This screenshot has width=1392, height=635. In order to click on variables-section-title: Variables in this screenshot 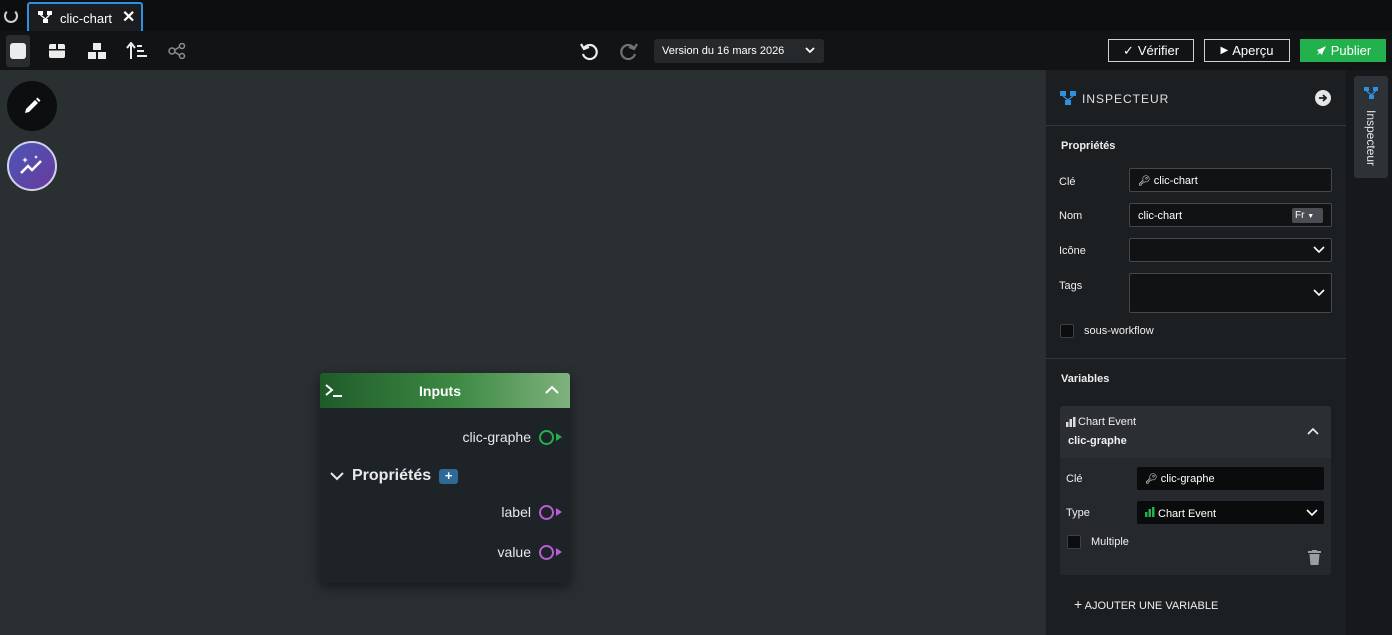, I will do `click(1085, 379)`.